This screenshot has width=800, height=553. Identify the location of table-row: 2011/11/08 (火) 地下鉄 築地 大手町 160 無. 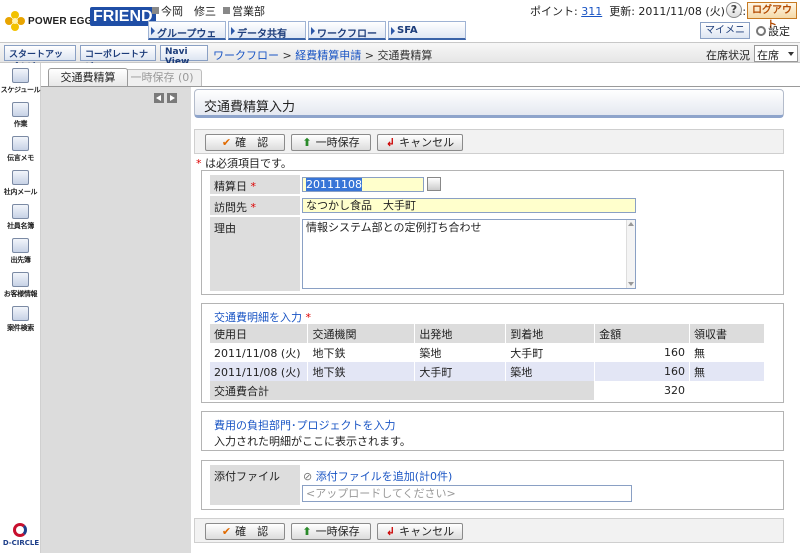
(487, 352).